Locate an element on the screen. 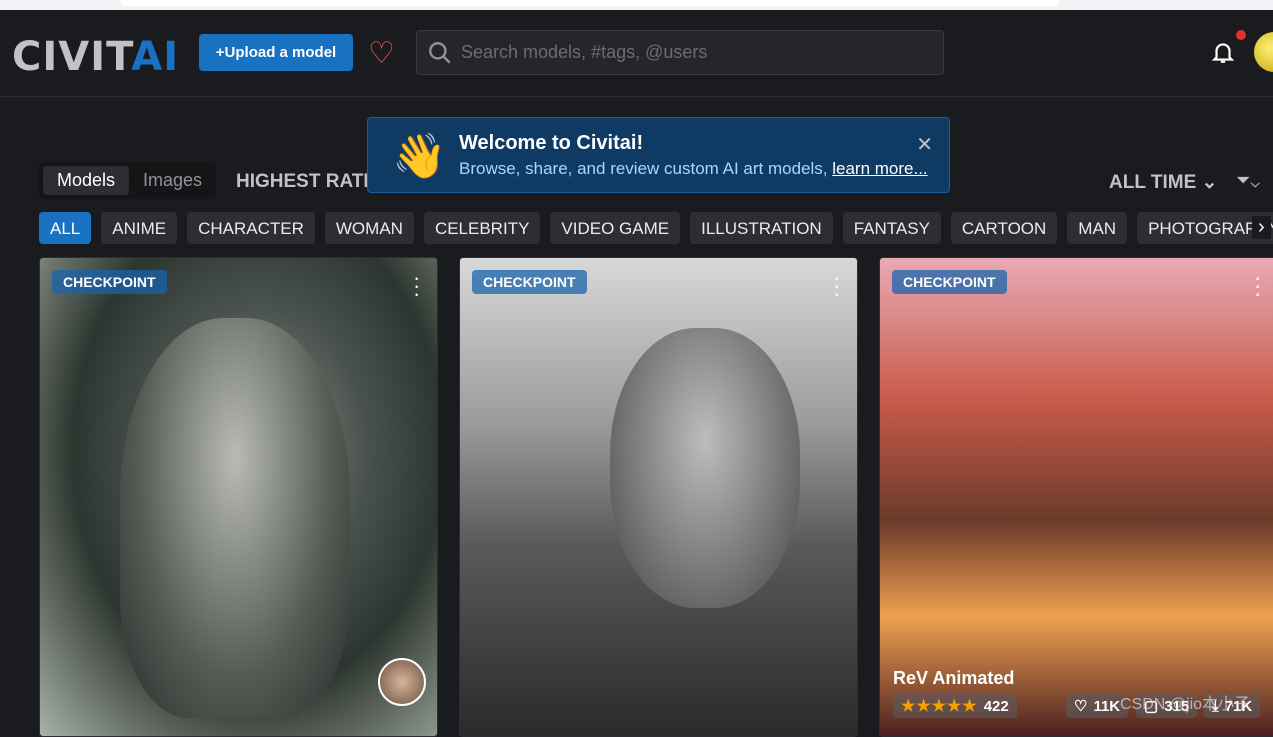  period-dropdown: ALL TIME ⌄ is located at coordinates (1163, 182).